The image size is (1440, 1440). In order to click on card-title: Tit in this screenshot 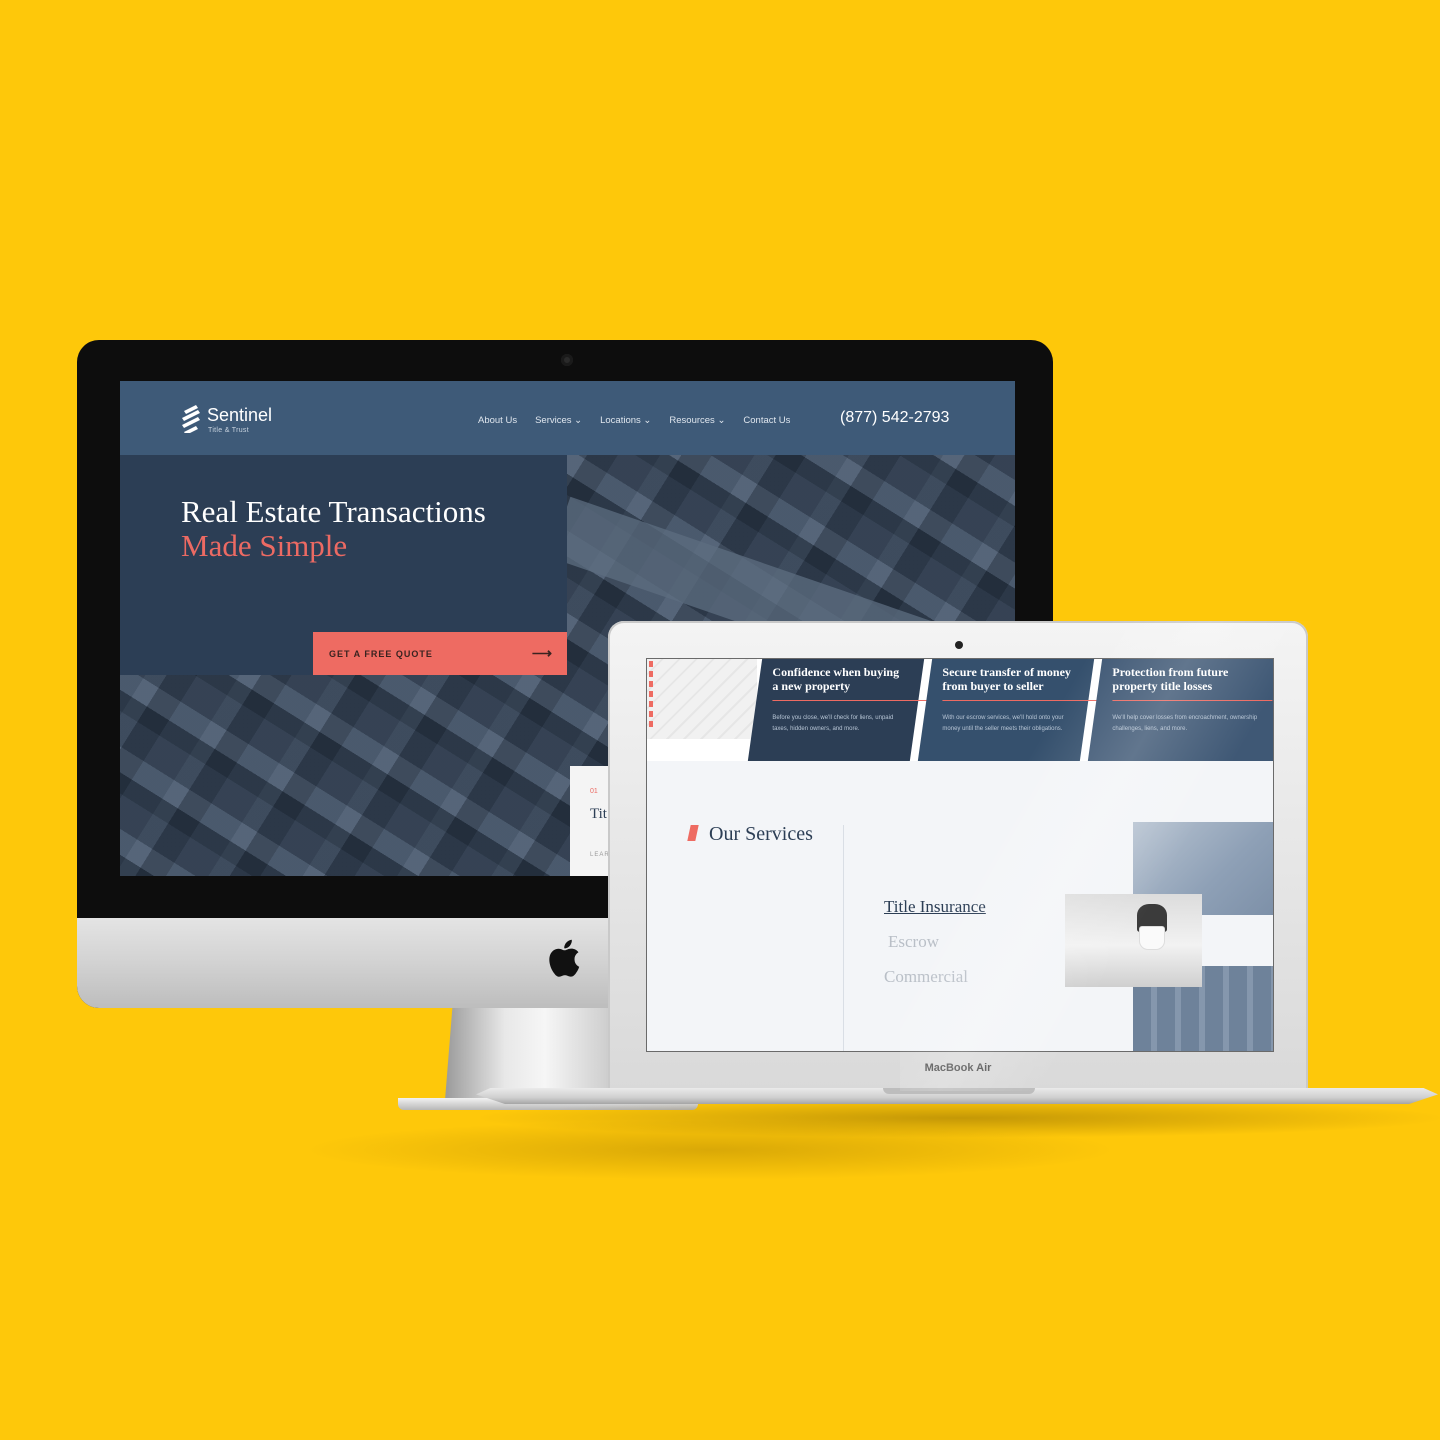, I will do `click(598, 814)`.